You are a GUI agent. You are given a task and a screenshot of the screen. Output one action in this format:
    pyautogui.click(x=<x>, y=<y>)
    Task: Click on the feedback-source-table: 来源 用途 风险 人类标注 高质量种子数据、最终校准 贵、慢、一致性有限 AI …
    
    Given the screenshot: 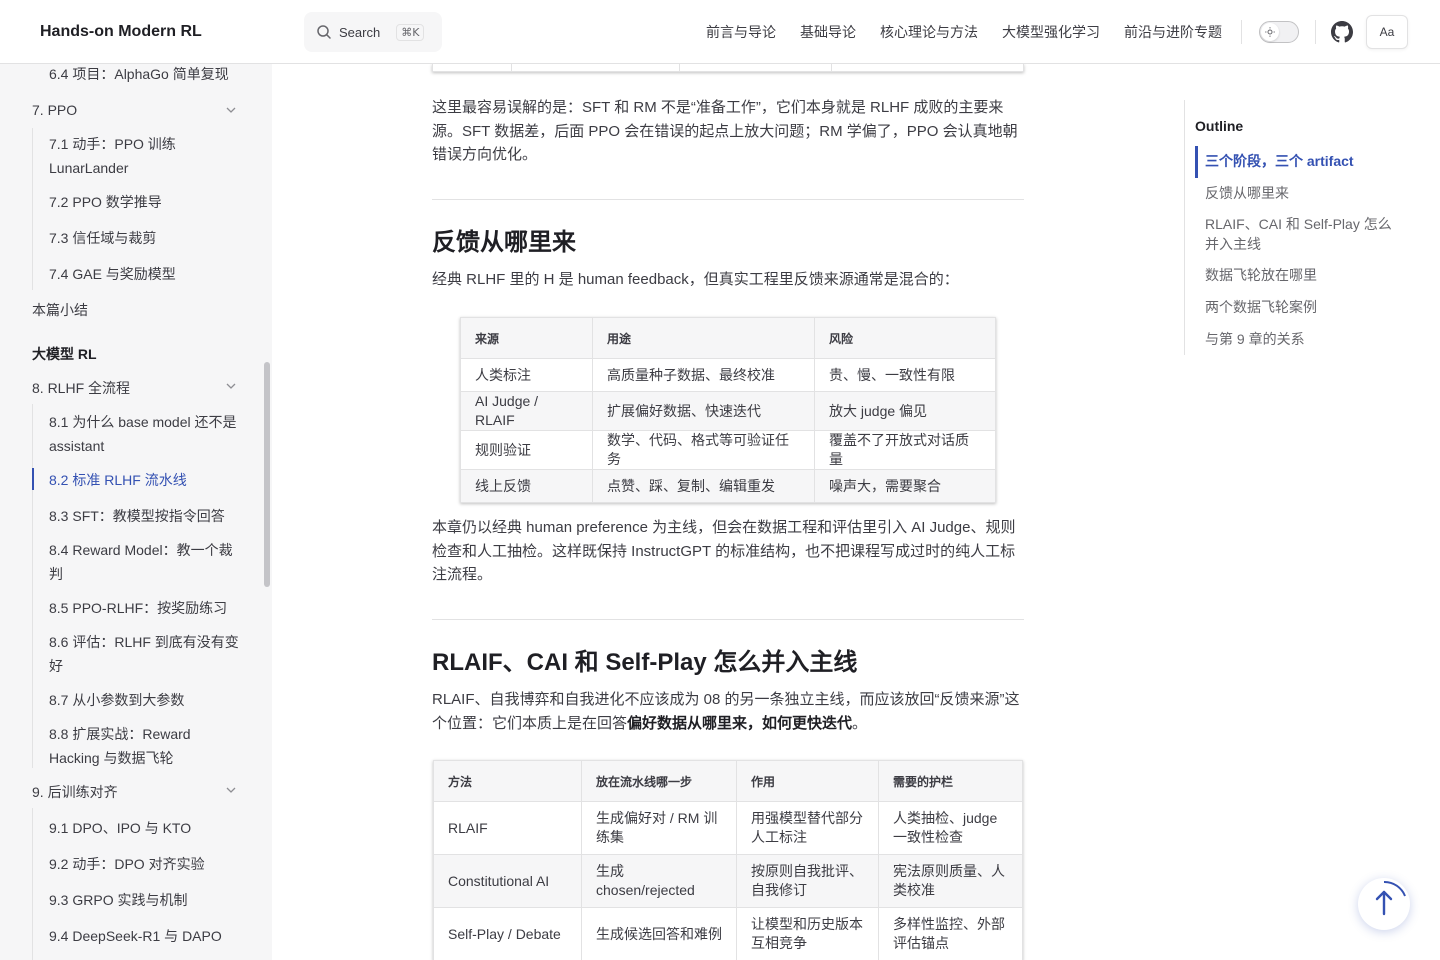 What is the action you would take?
    pyautogui.click(x=728, y=410)
    